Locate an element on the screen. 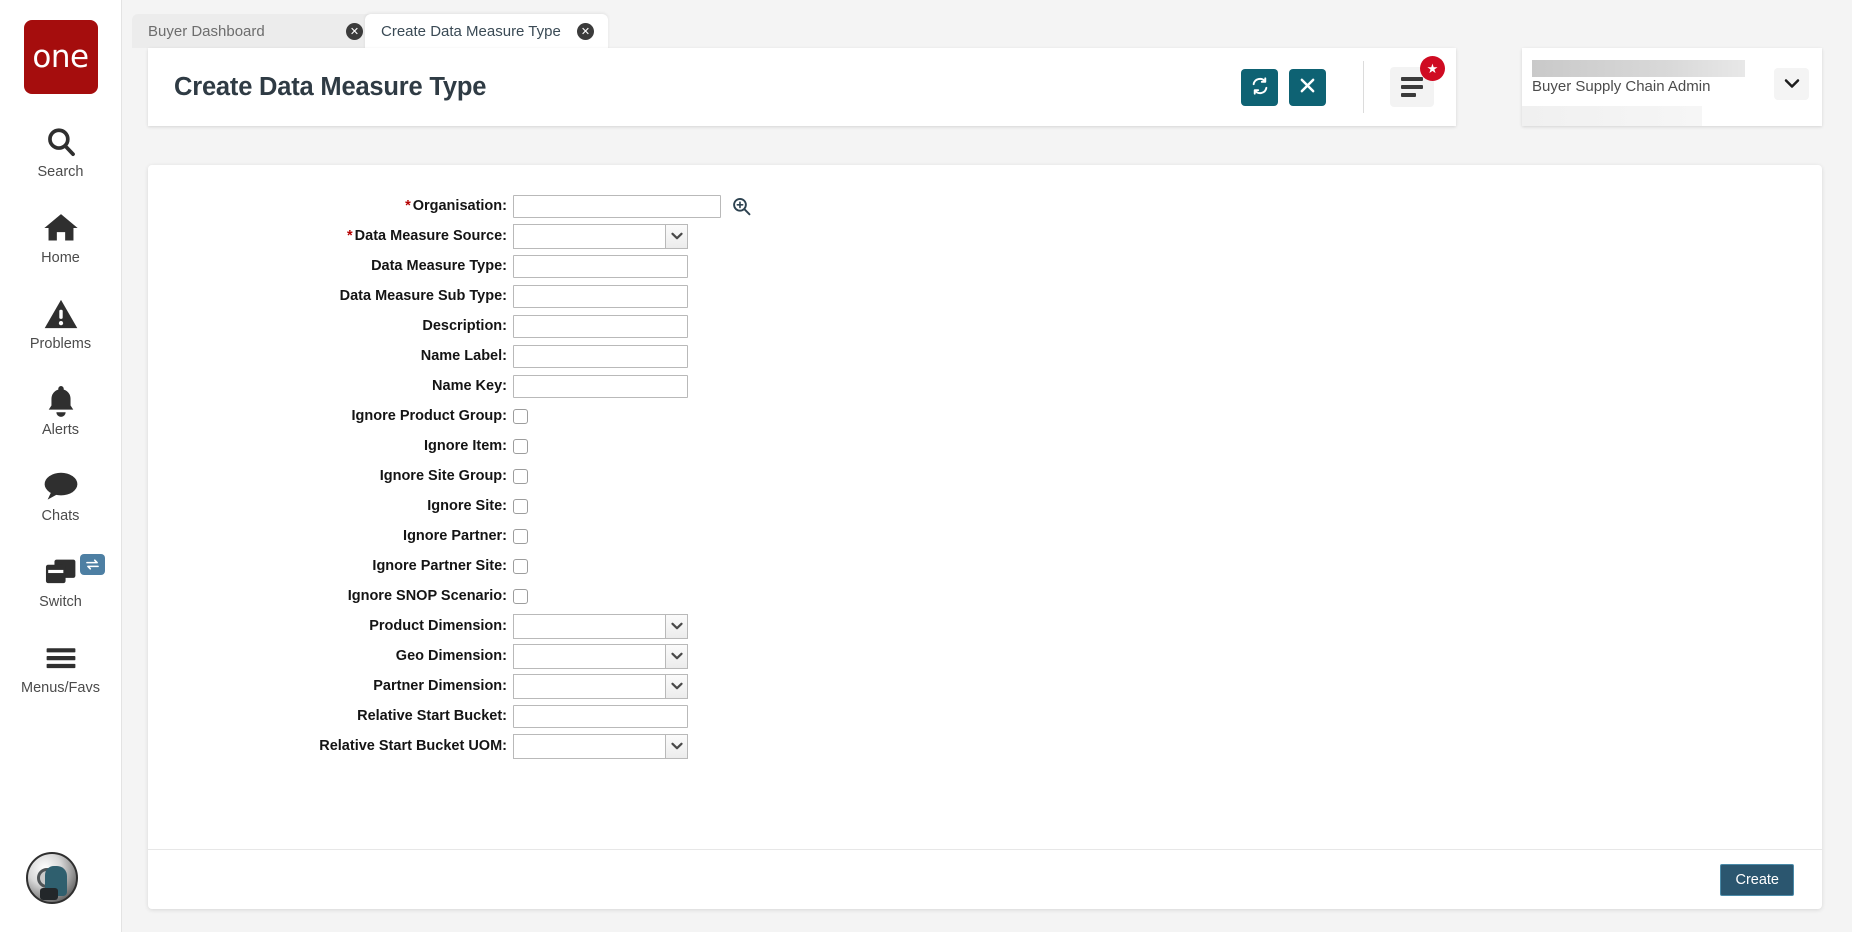 This screenshot has width=1852, height=932. form-row: * Organisation: is located at coordinates (985, 206).